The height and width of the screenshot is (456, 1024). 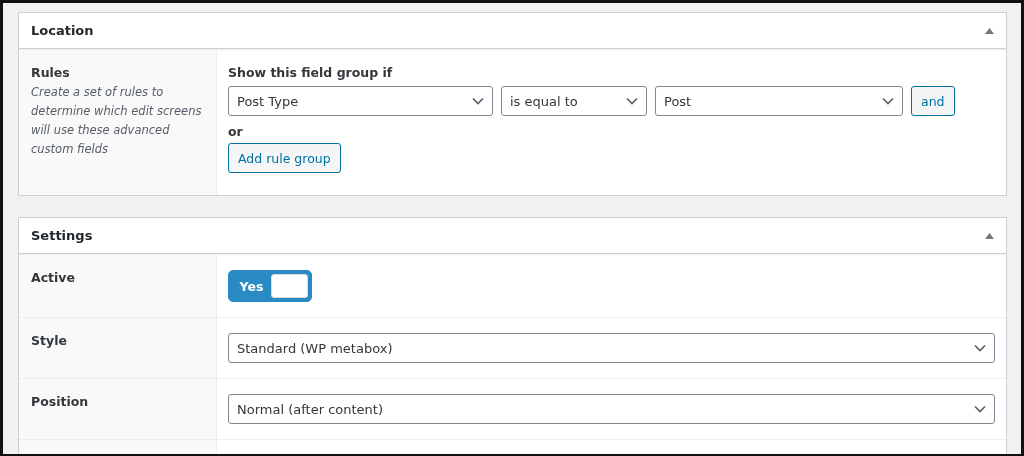 What do you see at coordinates (611, 409) in the screenshot?
I see `select-field: Normal (after content)` at bounding box center [611, 409].